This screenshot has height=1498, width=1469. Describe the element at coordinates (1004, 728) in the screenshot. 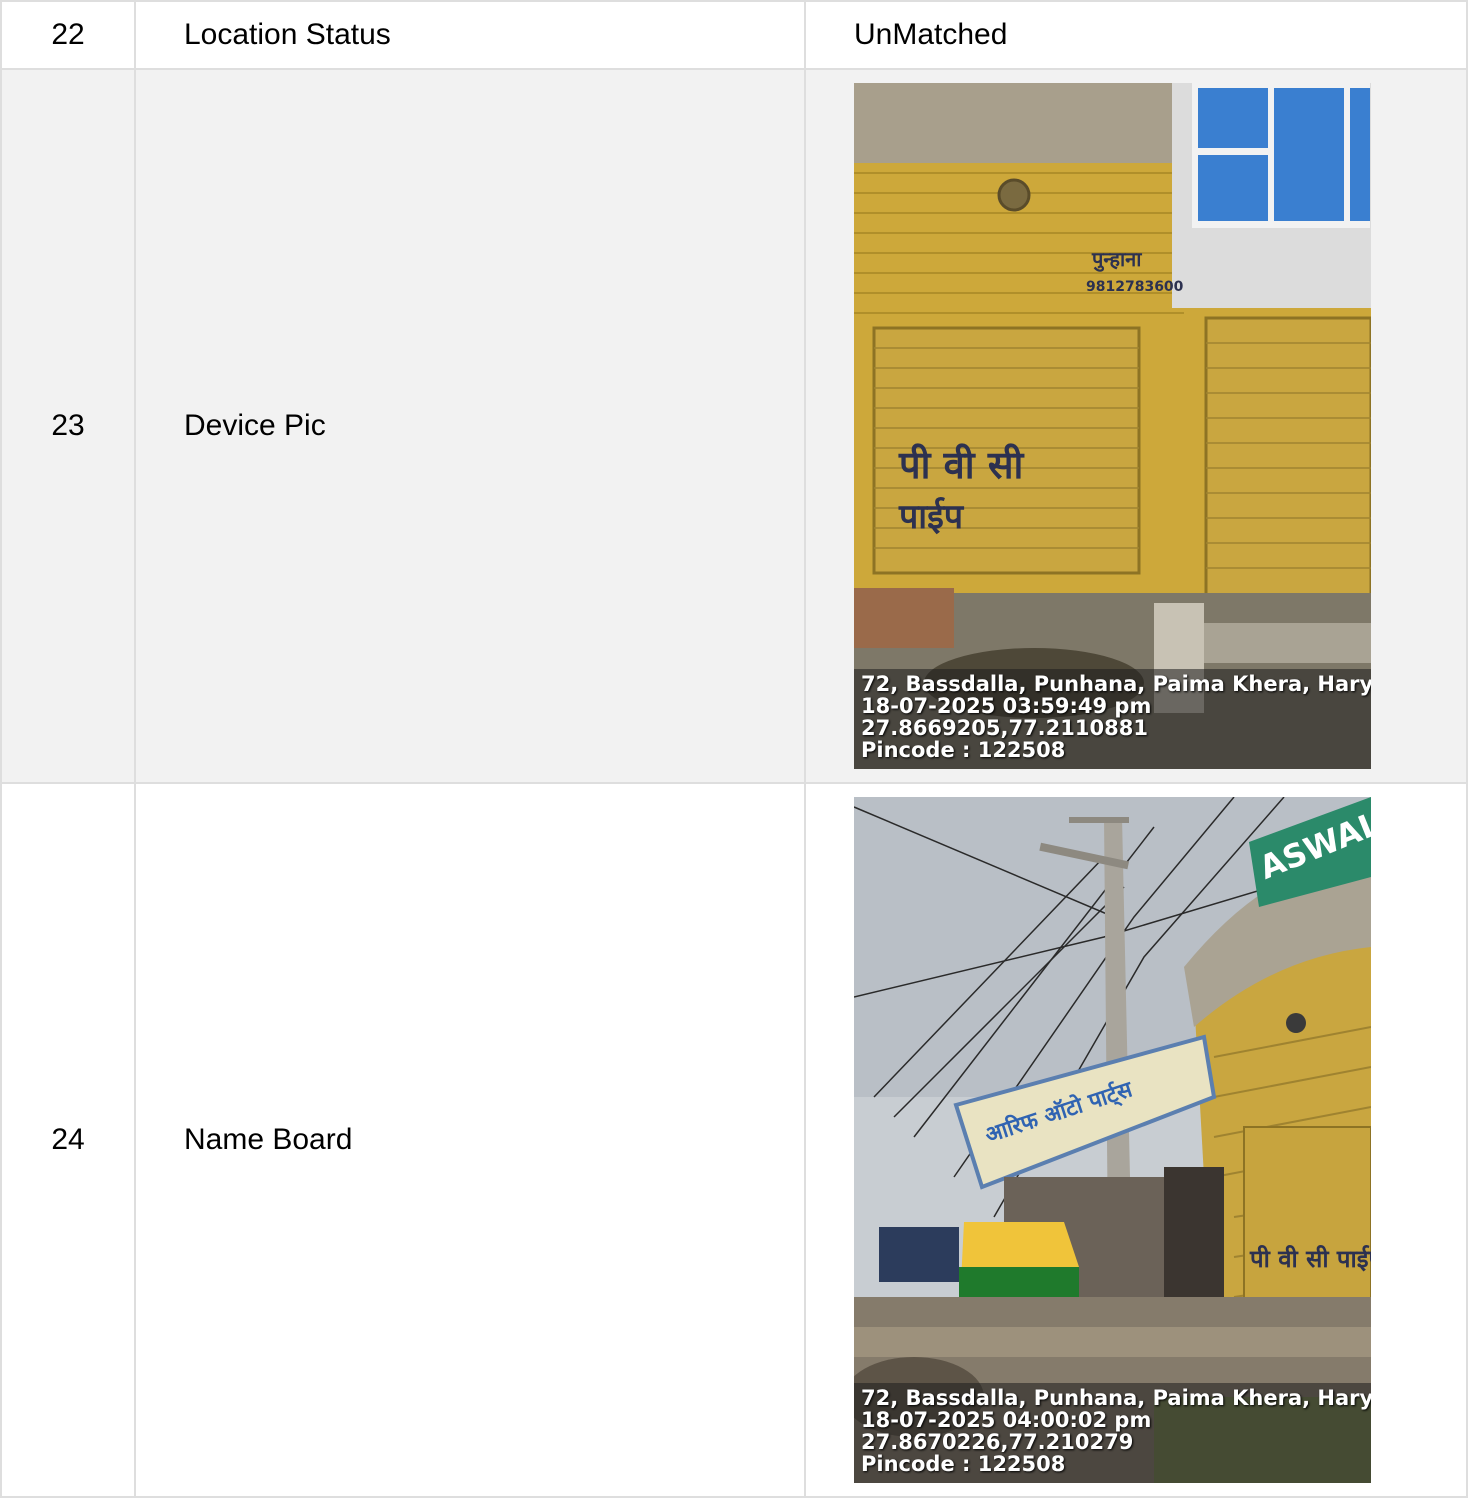

I see `geotag-coordinates: 27.8669205,77.2110881` at that location.